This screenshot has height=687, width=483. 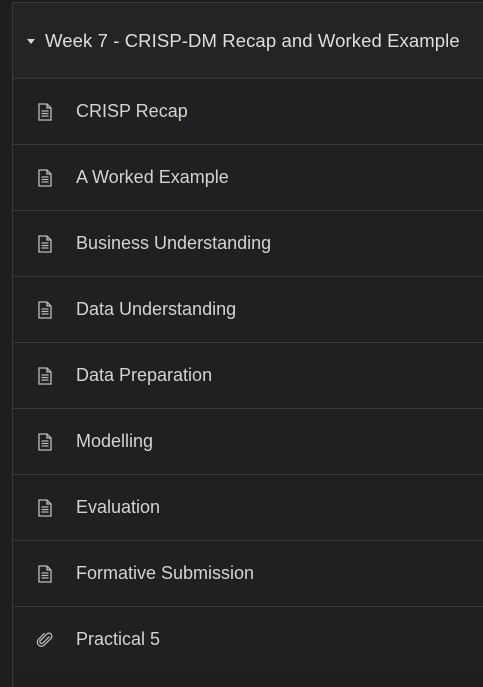 I want to click on module-item-crisp-recap: CRISP Recap, so click(x=248, y=112).